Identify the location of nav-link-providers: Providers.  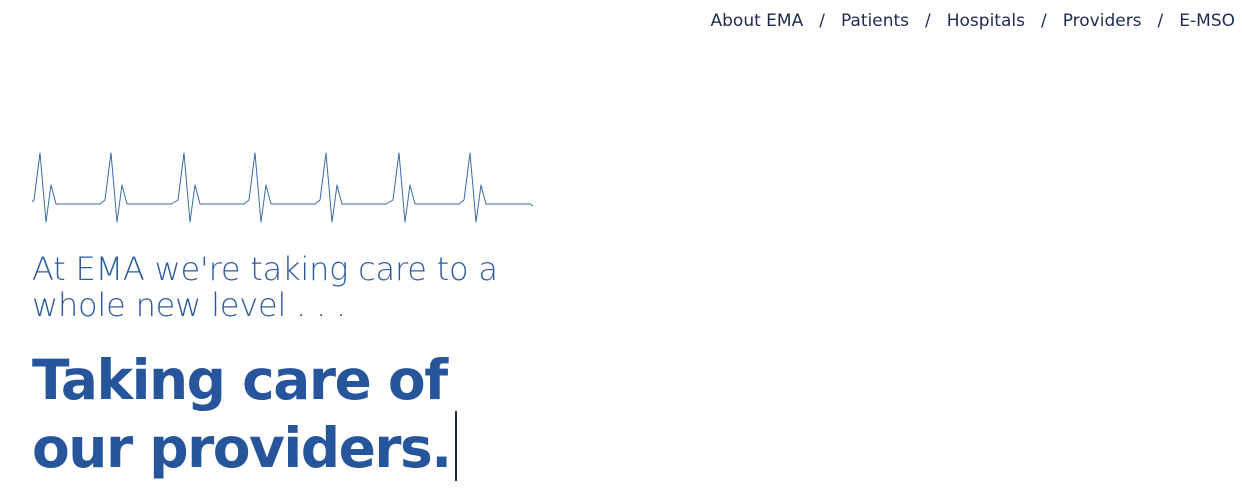
(1102, 21).